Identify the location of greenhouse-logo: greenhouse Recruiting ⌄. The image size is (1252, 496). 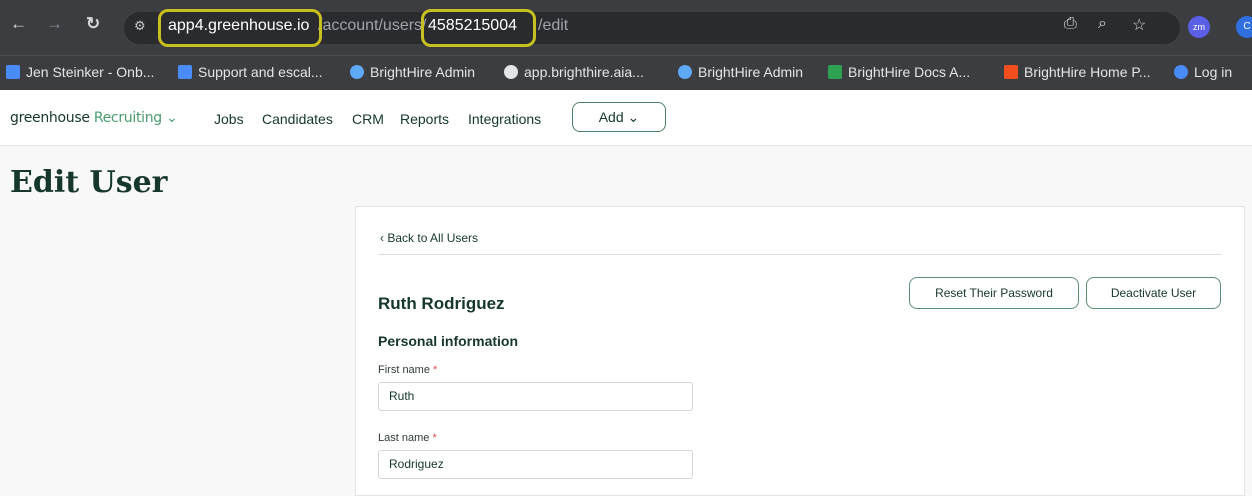
(94, 118).